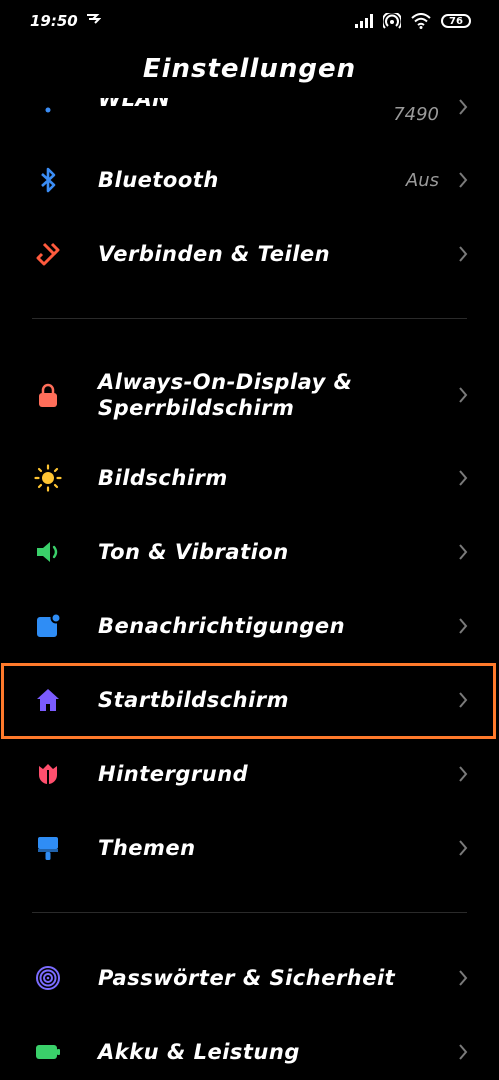  Describe the element at coordinates (214, 254) in the screenshot. I see `settings-item-label: Verbinden & Teilen` at that location.